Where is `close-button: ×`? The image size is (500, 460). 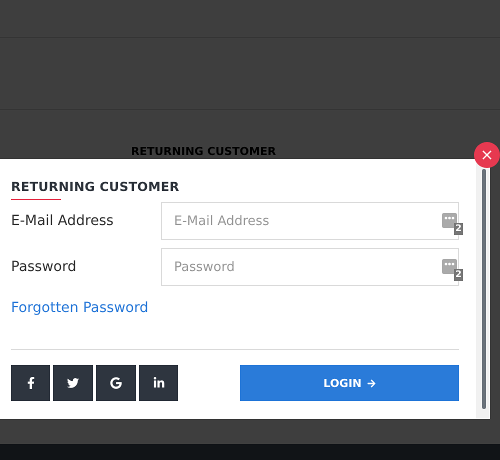 close-button: × is located at coordinates (487, 155).